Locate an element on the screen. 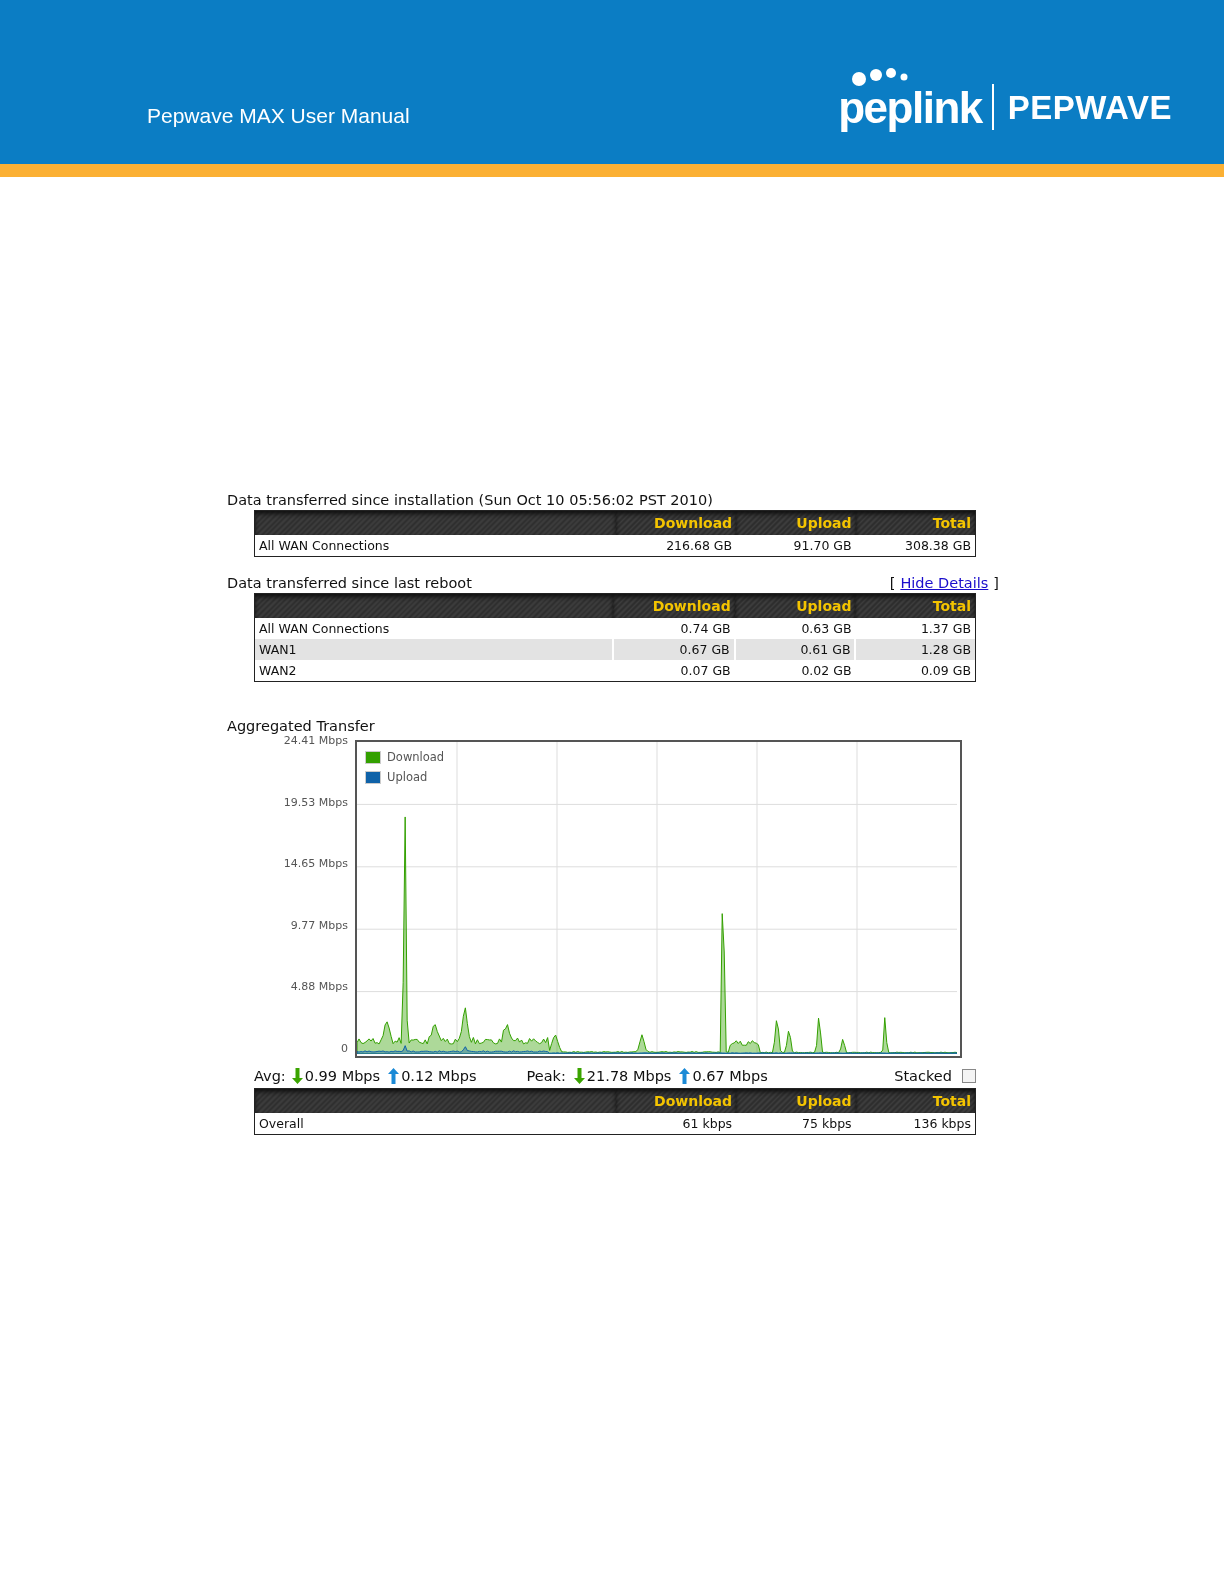 This screenshot has width=1224, height=1584. legend-label: Download is located at coordinates (416, 757).